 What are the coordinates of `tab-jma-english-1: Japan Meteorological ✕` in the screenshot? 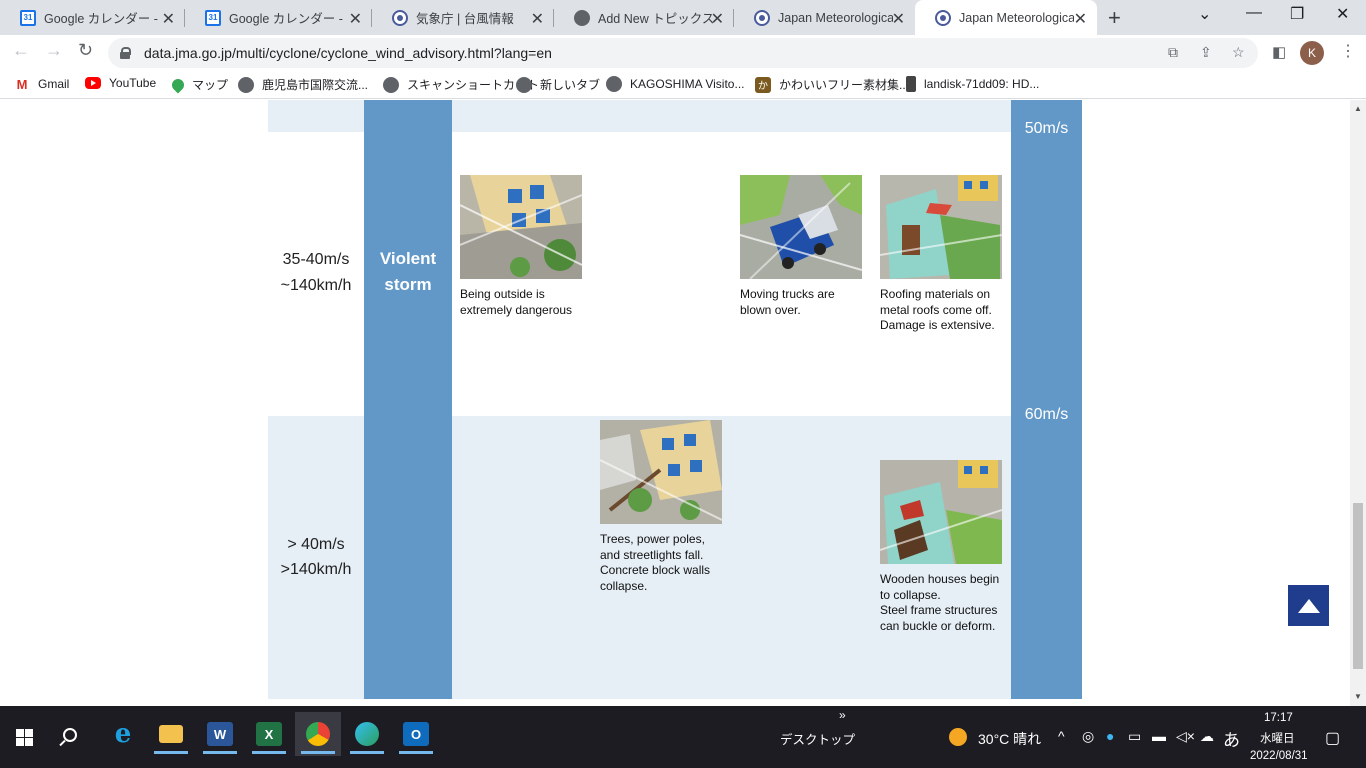 It's located at (824, 17).